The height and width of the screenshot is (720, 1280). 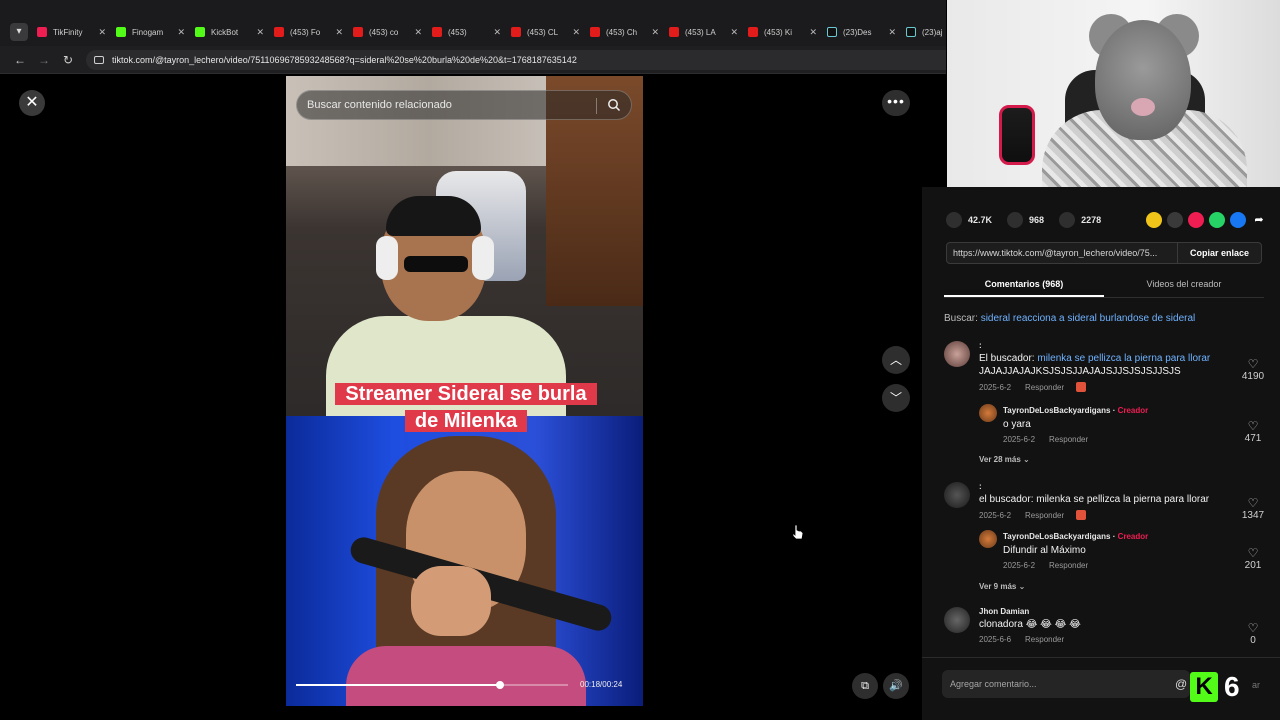 What do you see at coordinates (1044, 550) in the screenshot?
I see `reply-text: Difundir al Máximo` at bounding box center [1044, 550].